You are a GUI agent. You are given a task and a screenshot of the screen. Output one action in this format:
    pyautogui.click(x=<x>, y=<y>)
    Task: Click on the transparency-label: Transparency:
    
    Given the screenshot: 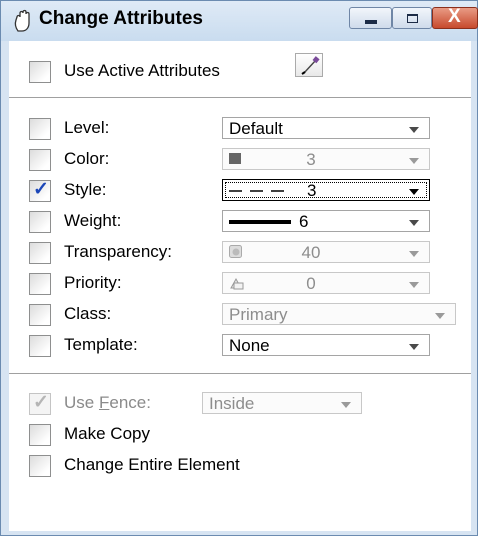 What is the action you would take?
    pyautogui.click(x=118, y=251)
    